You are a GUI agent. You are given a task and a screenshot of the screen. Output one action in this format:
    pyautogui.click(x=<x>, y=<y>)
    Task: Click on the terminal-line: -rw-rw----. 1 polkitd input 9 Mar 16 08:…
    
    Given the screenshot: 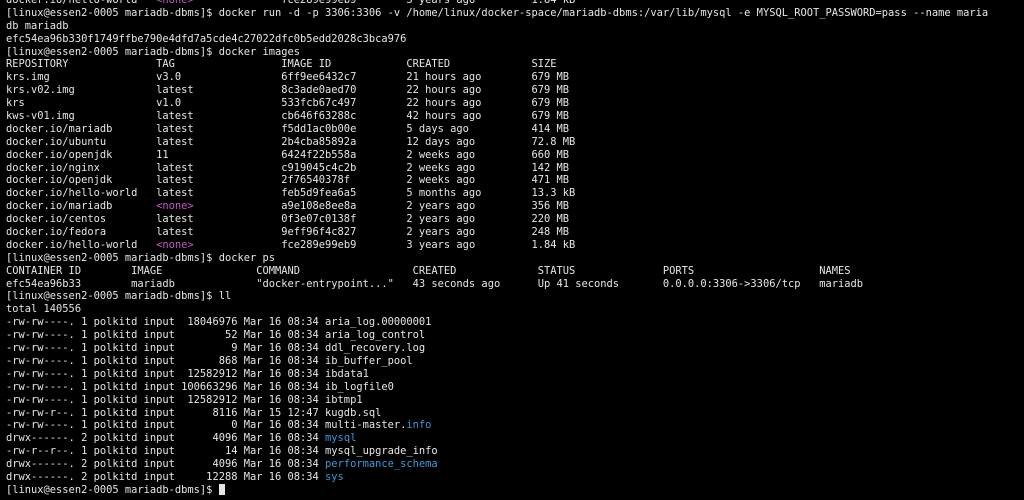 What is the action you would take?
    pyautogui.click(x=515, y=348)
    